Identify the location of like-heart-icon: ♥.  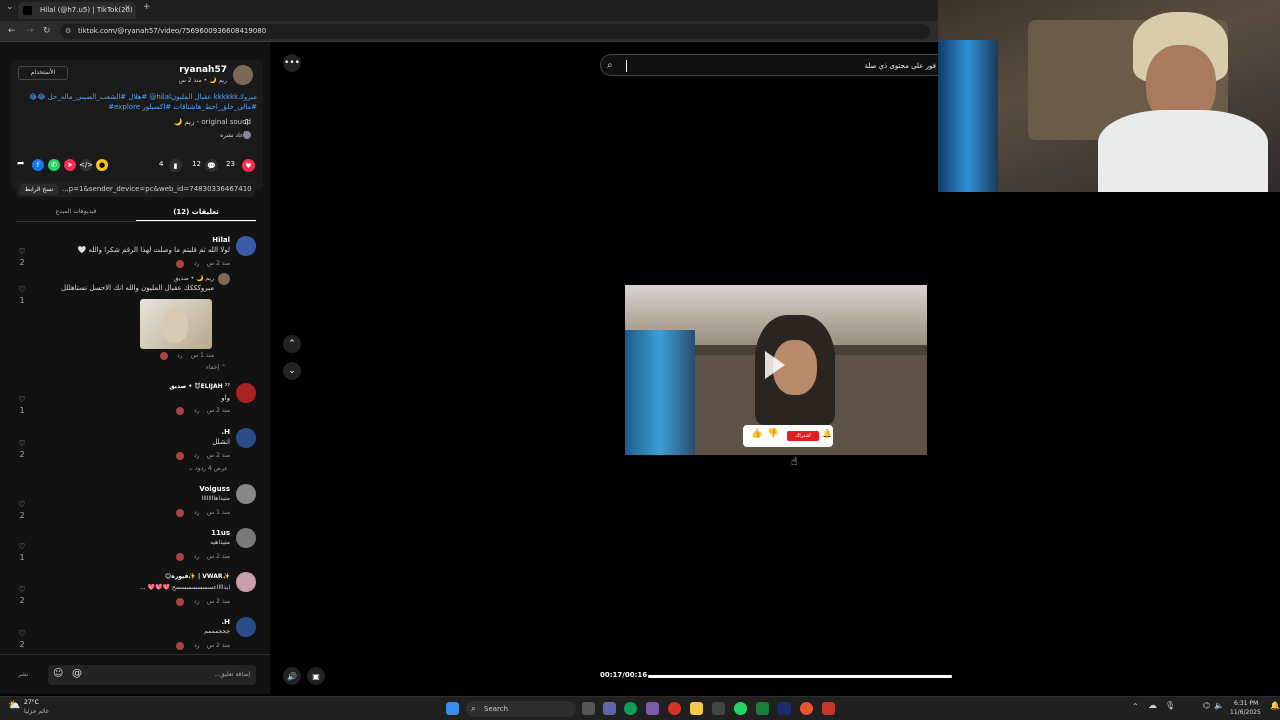
(248, 165).